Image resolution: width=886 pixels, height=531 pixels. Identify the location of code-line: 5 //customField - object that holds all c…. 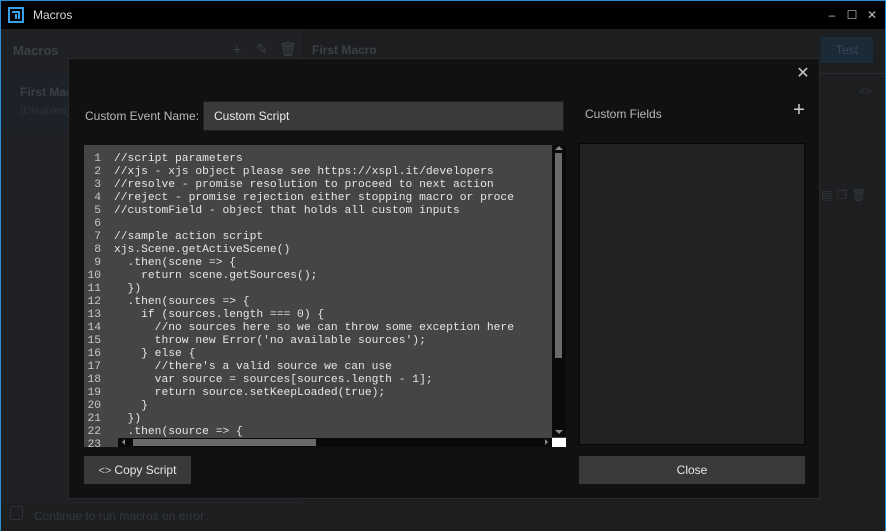
(299, 211).